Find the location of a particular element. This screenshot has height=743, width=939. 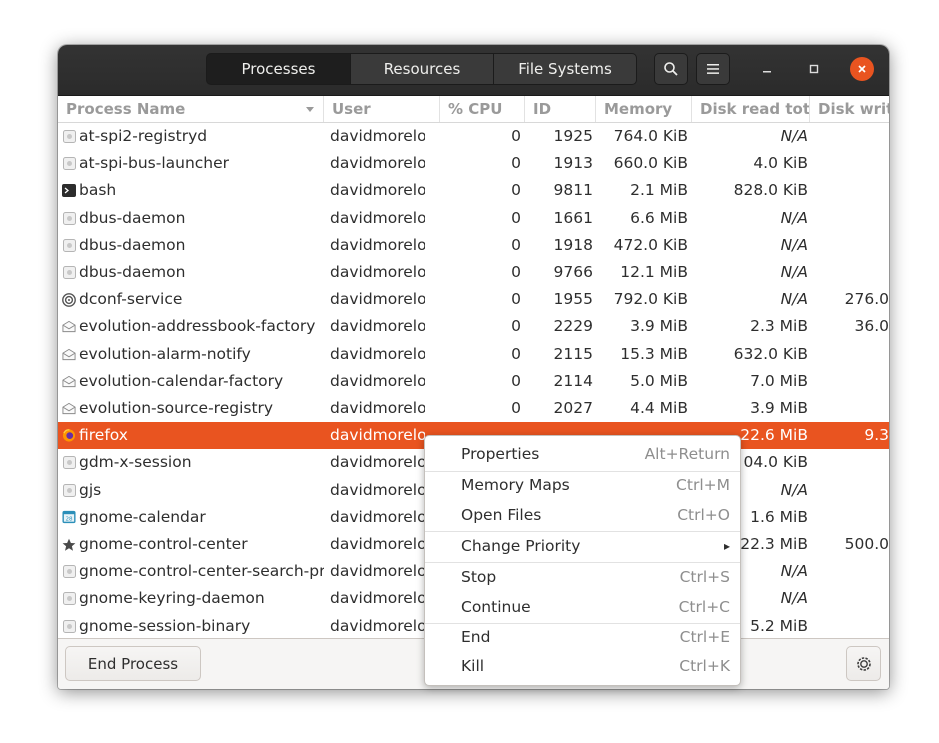

column-header-process-name: Process Name is located at coordinates (191, 109).